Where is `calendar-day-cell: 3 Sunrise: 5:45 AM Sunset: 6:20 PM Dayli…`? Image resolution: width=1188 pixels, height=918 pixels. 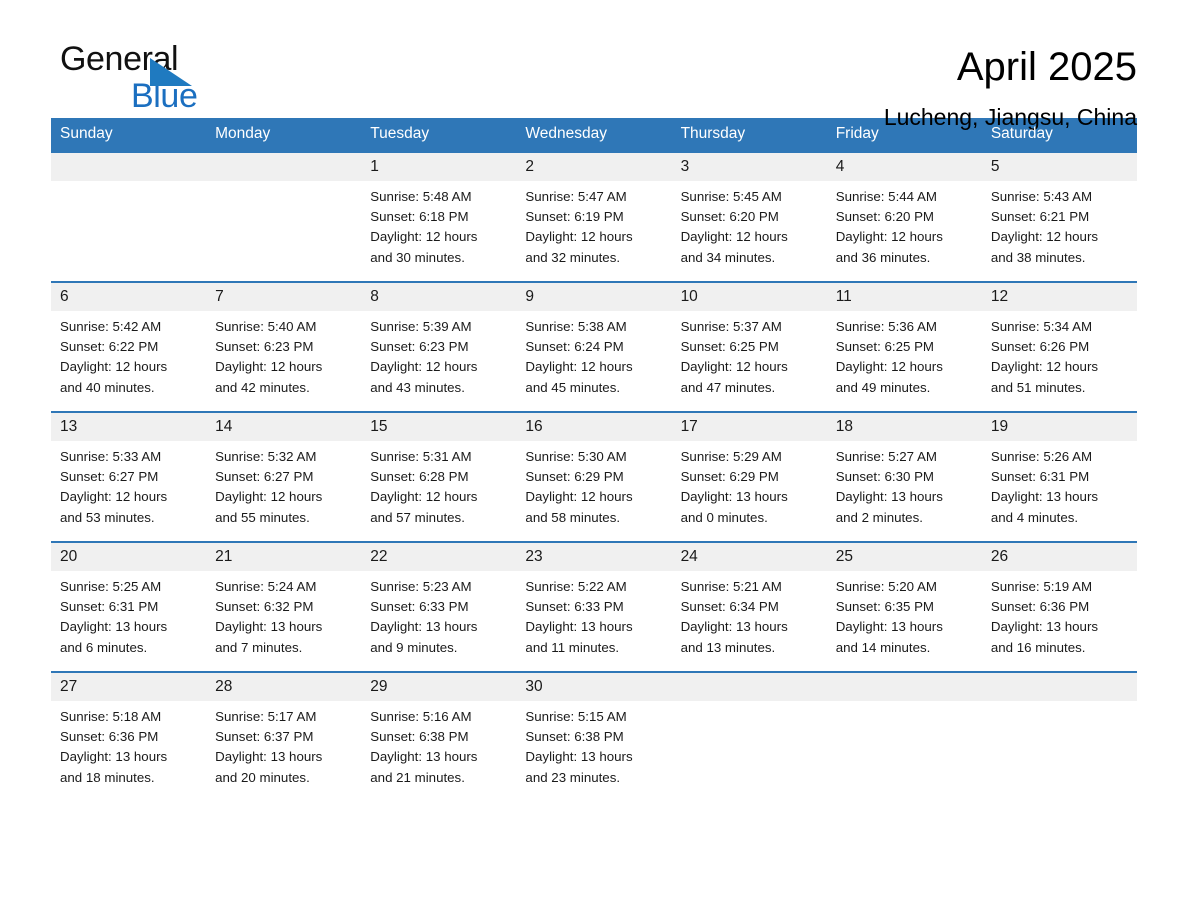
calendar-day-cell: 3 Sunrise: 5:45 AM Sunset: 6:20 PM Dayli… is located at coordinates (749, 216).